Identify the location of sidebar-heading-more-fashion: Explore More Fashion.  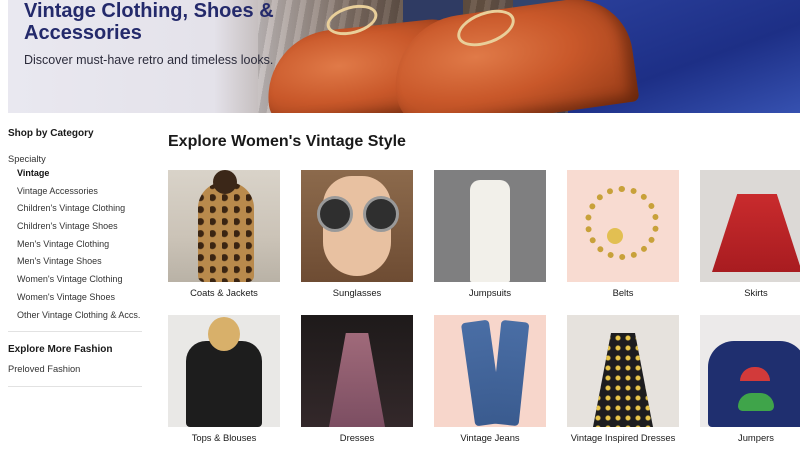
(60, 349).